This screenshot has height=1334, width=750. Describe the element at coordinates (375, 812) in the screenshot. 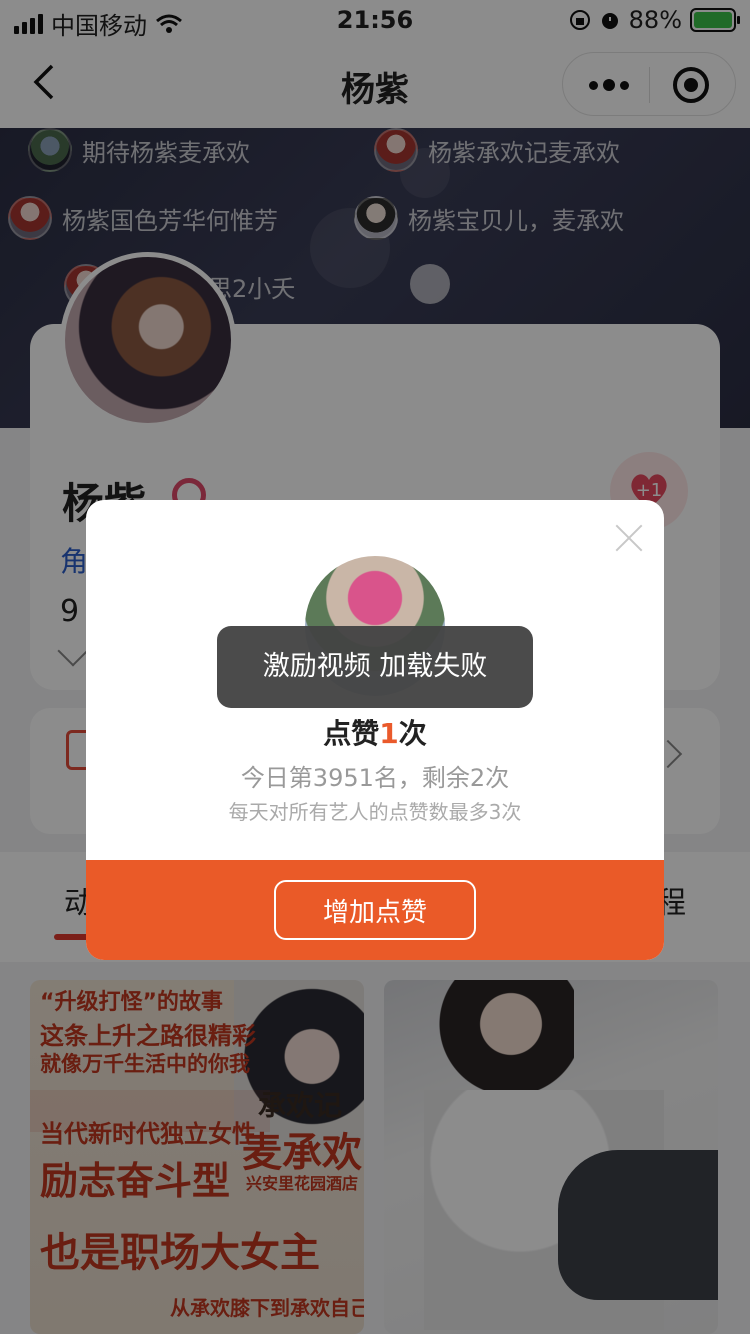

I see `daily-limit-text: 每天对所有艺人的点赞数最多3次` at that location.